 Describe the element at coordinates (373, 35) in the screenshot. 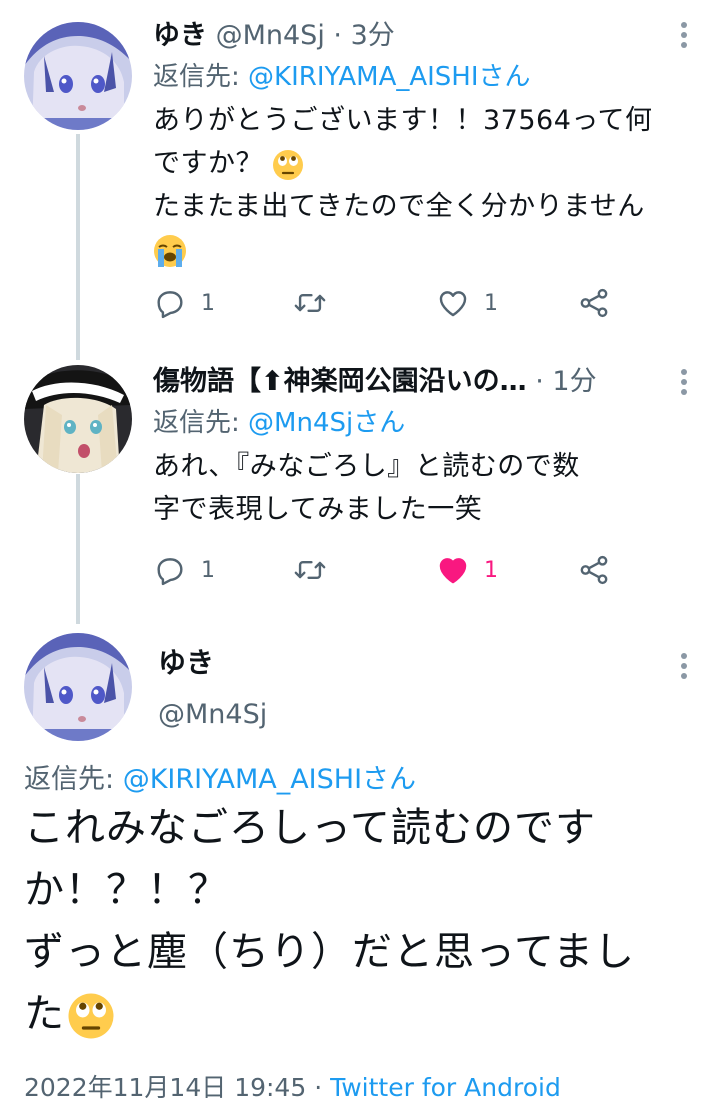

I see `timestamp: 3分` at that location.